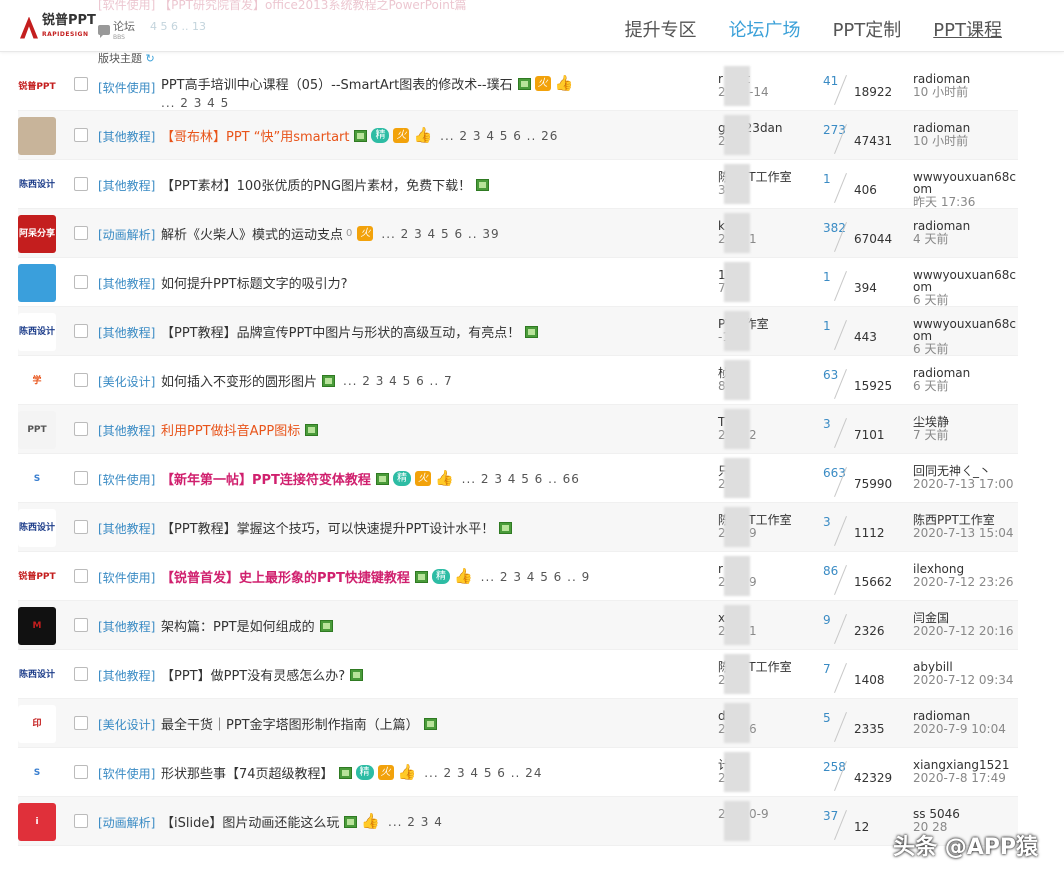 Image resolution: width=1064 pixels, height=879 pixels. What do you see at coordinates (37, 381) in the screenshot?
I see `avatar: 学` at bounding box center [37, 381].